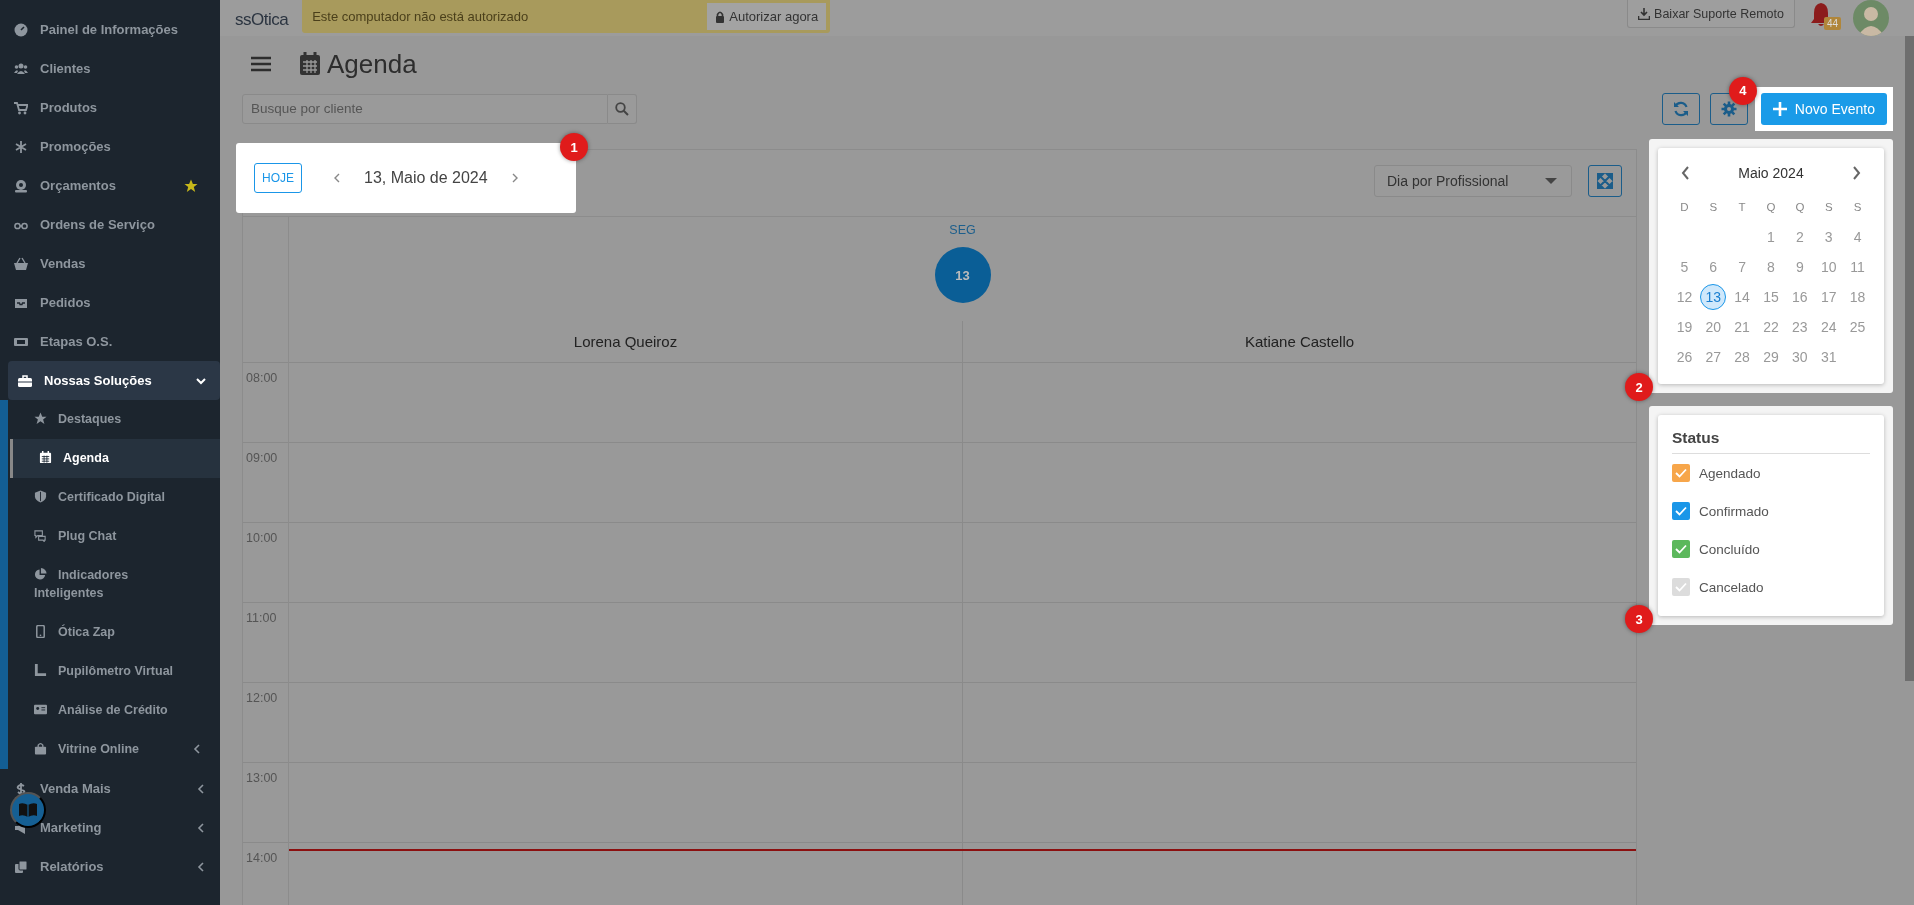 The image size is (1914, 905). What do you see at coordinates (40, 574) in the screenshot?
I see `pie-chart-icon` at bounding box center [40, 574].